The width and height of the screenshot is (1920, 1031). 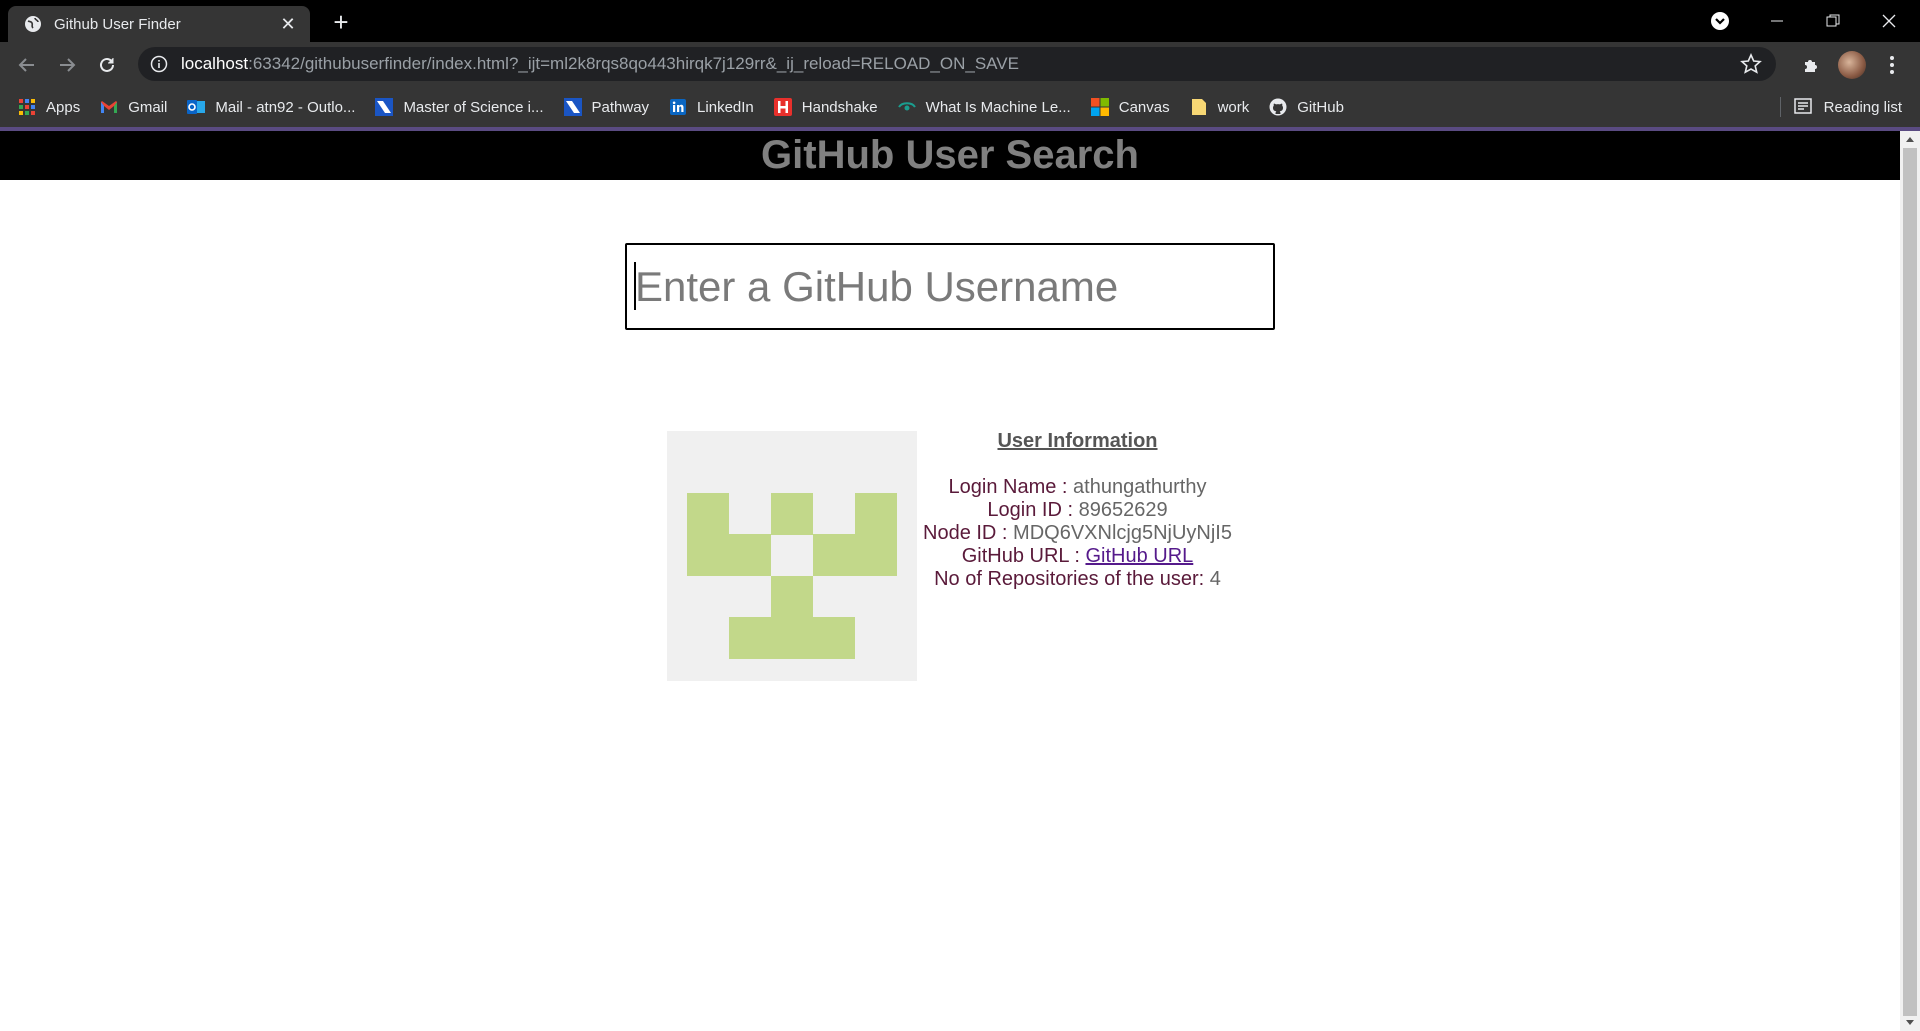 I want to click on bookmark-apps: Apps, so click(x=49, y=107).